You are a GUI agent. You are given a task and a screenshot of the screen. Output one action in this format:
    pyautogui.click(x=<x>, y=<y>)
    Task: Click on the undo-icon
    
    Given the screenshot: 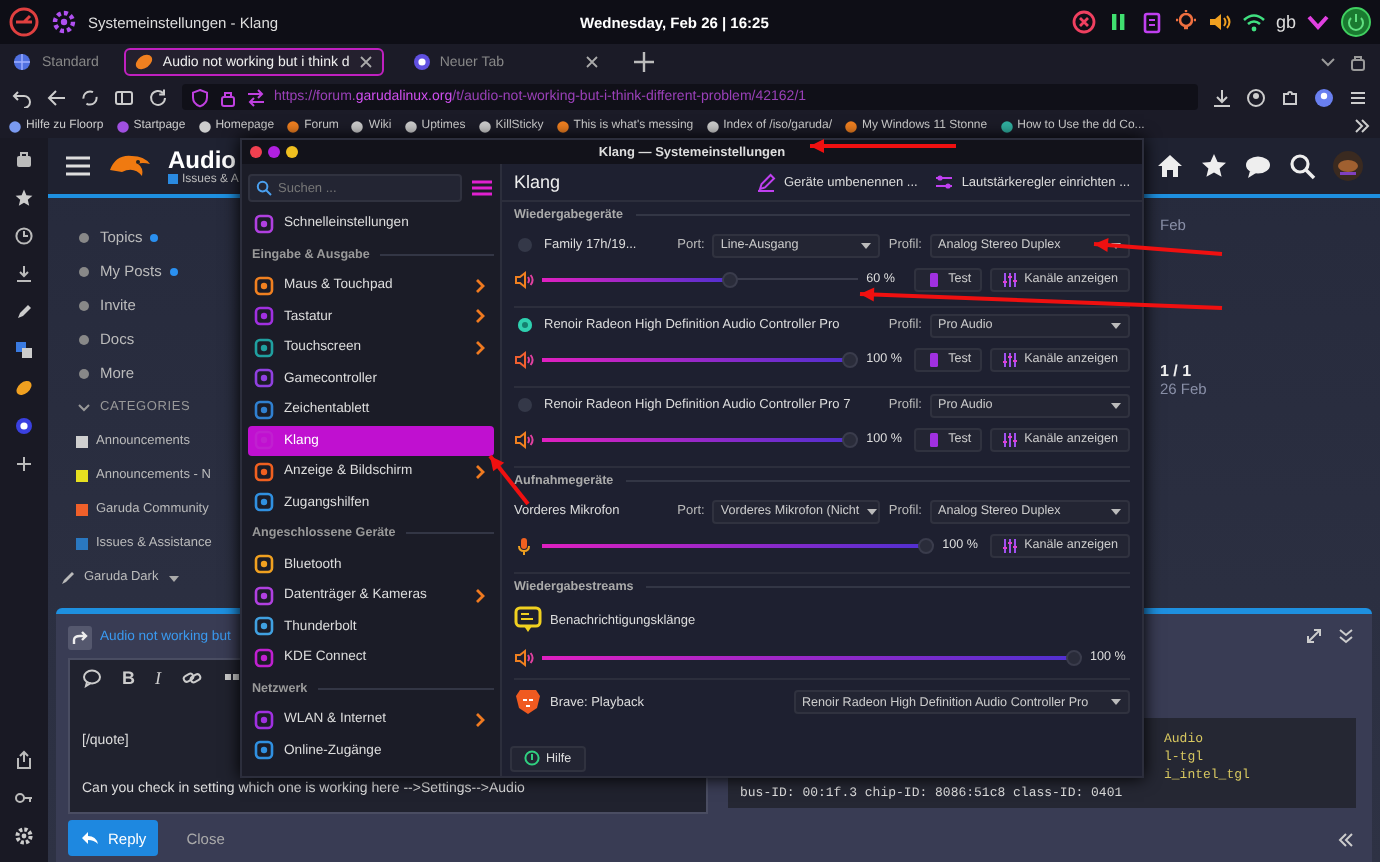 What is the action you would take?
    pyautogui.click(x=22, y=97)
    